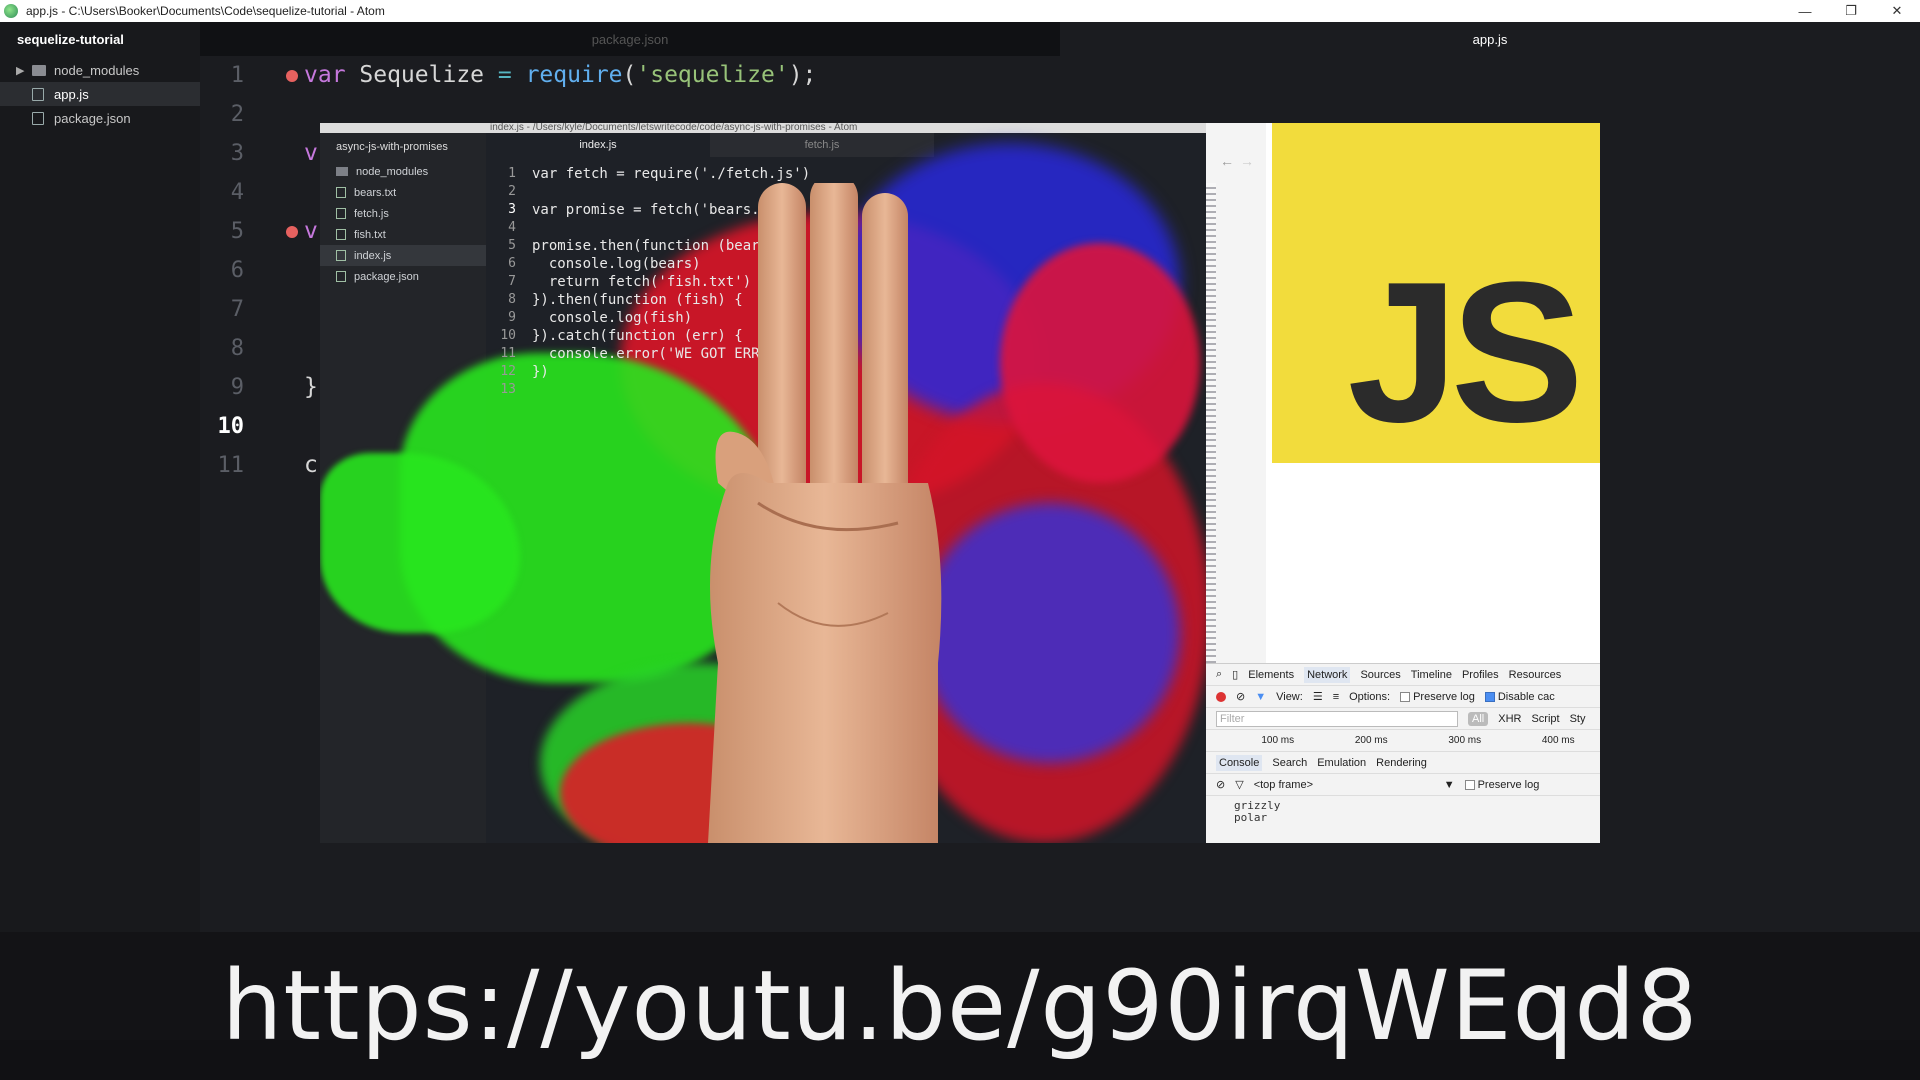  Describe the element at coordinates (237, 114) in the screenshot. I see `line-number: 2` at that location.